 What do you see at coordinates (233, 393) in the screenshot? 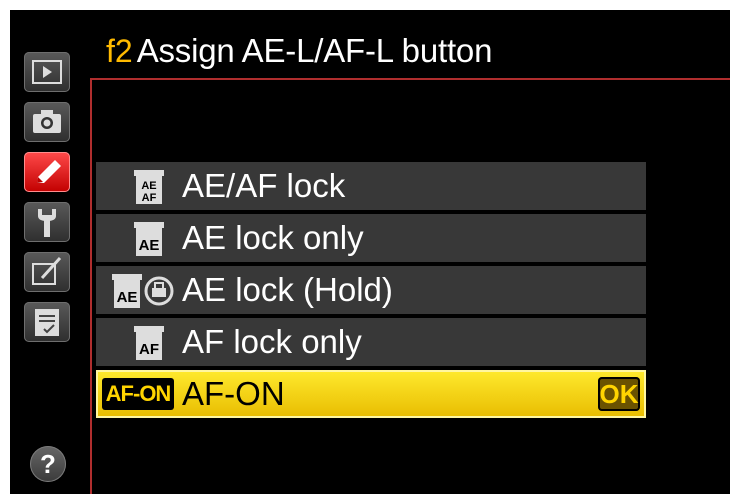
I see `option-label: AF-ON` at bounding box center [233, 393].